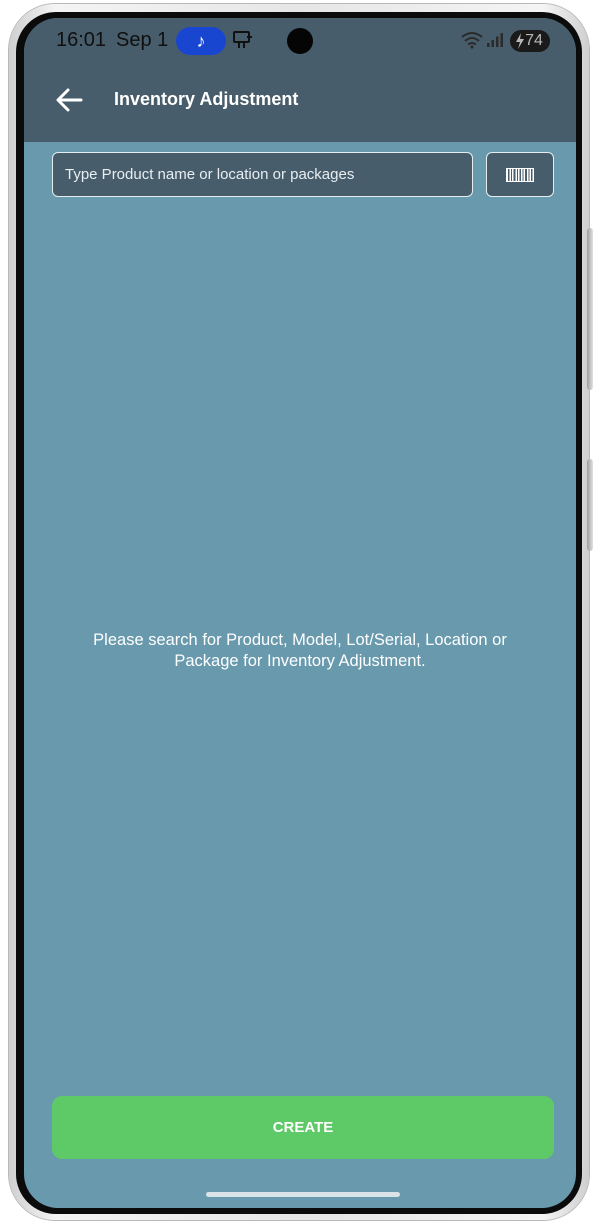 This screenshot has width=600, height=1227. Describe the element at coordinates (142, 40) in the screenshot. I see `status-date: Sep 1` at that location.